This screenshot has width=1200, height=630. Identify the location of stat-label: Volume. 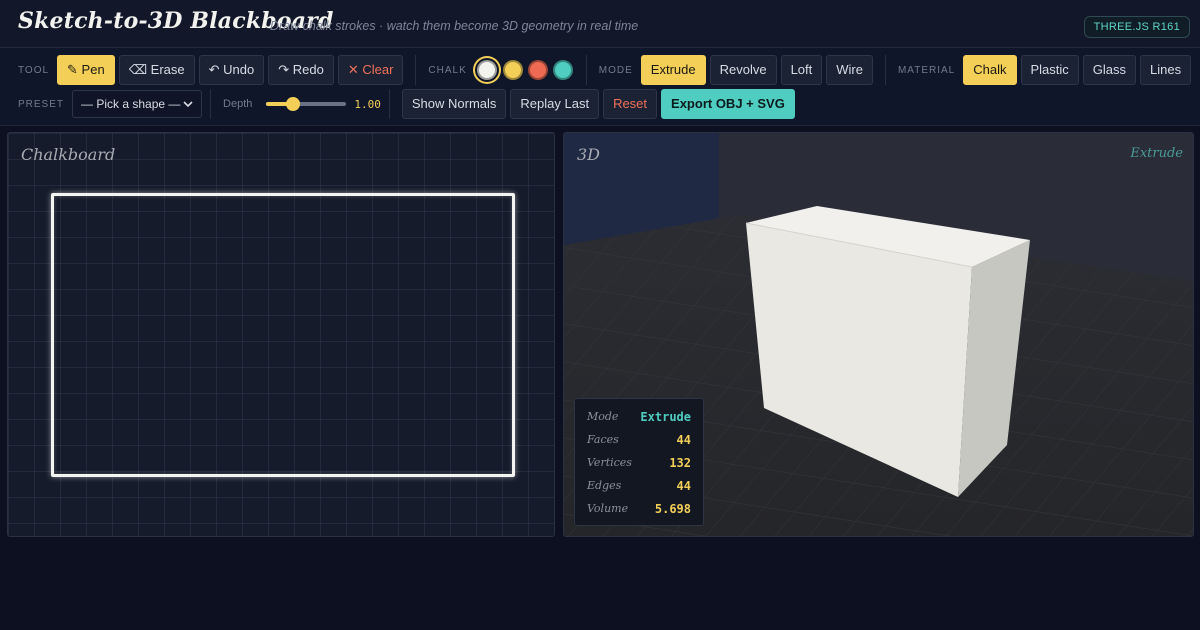
(608, 508).